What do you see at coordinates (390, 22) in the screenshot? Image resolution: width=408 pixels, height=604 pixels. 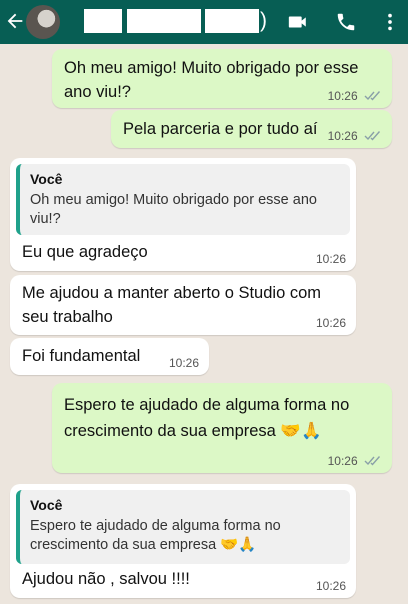 I see `more-options-icon` at bounding box center [390, 22].